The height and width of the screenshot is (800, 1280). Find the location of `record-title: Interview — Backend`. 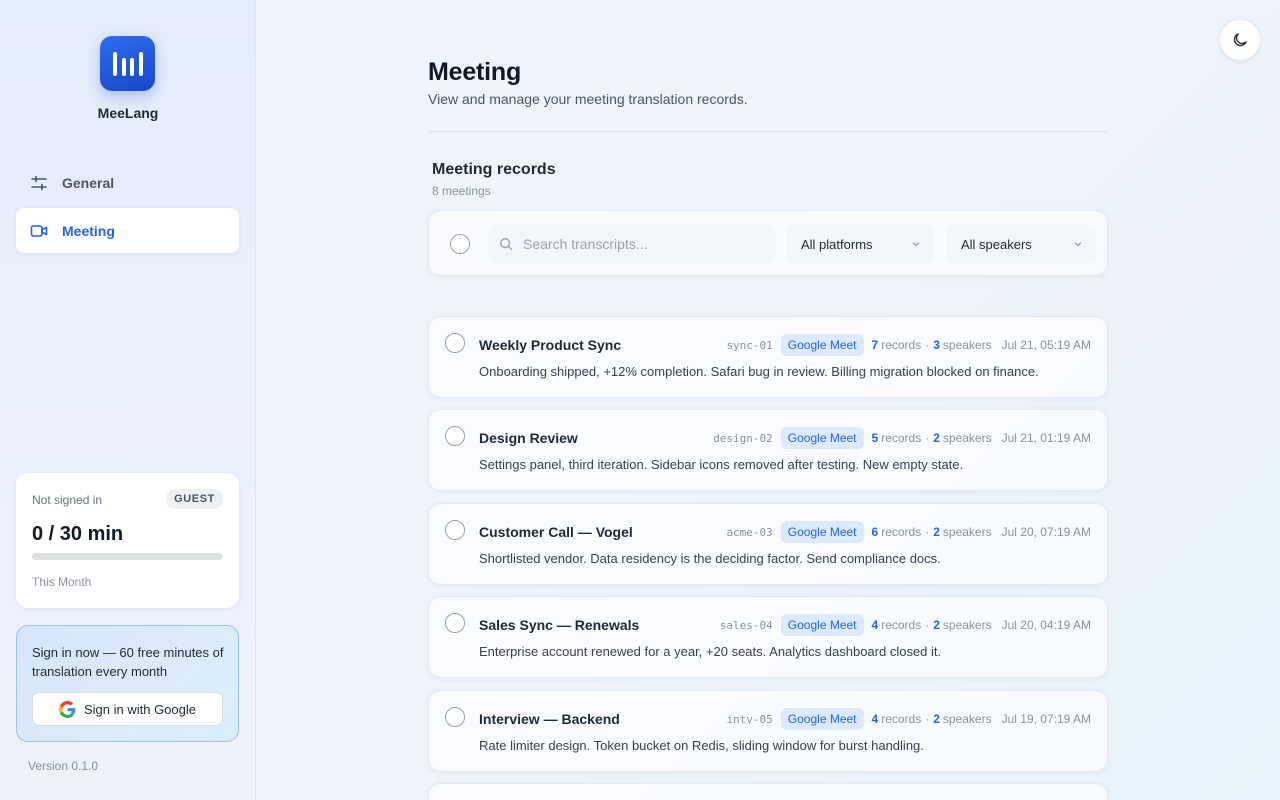

record-title: Interview — Backend is located at coordinates (549, 719).